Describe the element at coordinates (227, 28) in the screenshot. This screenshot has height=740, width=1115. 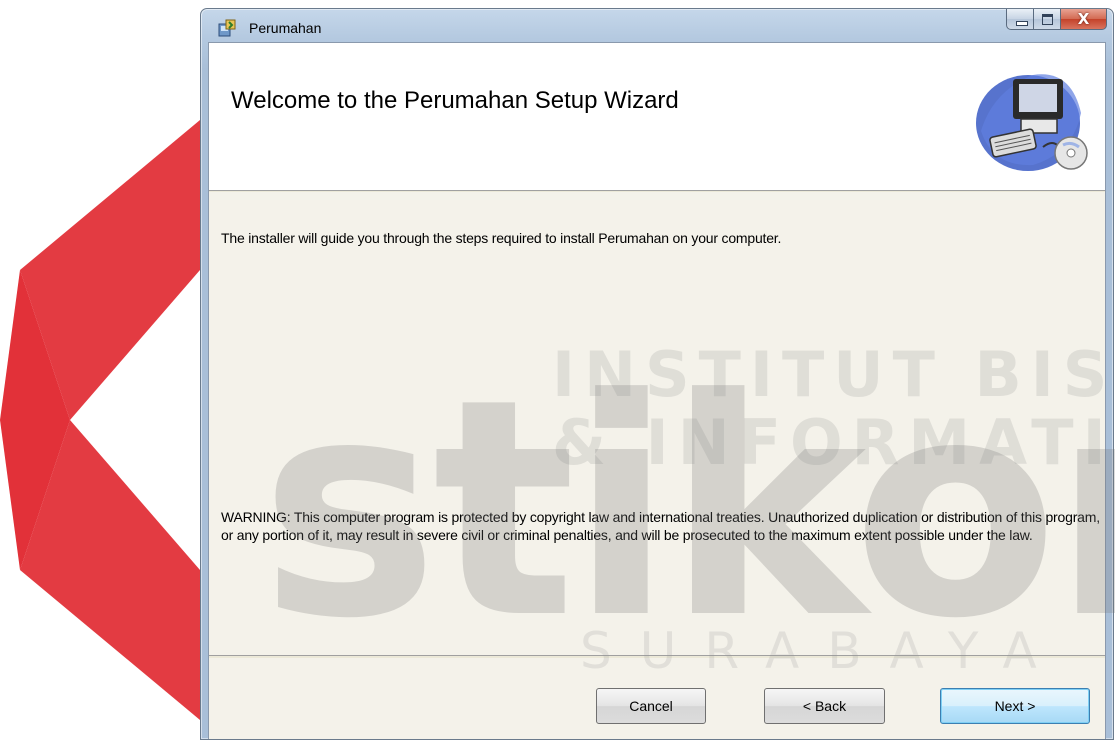
I see `installer-icon` at that location.